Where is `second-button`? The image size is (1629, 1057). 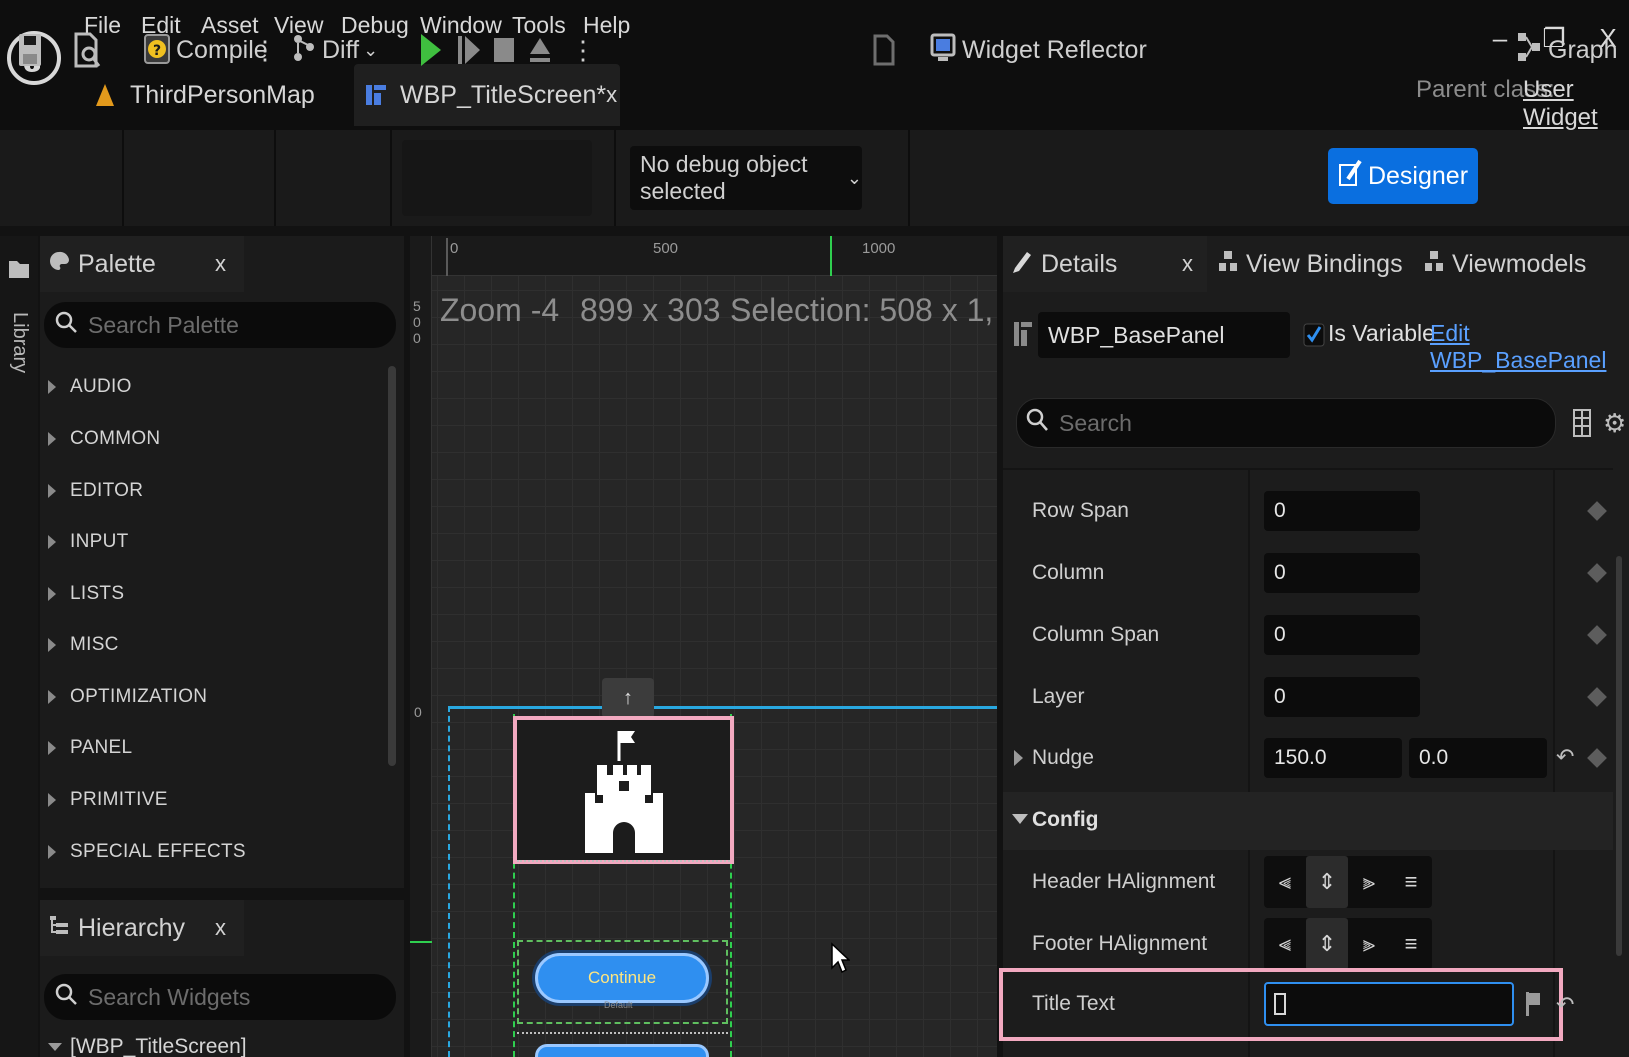 second-button is located at coordinates (622, 1050).